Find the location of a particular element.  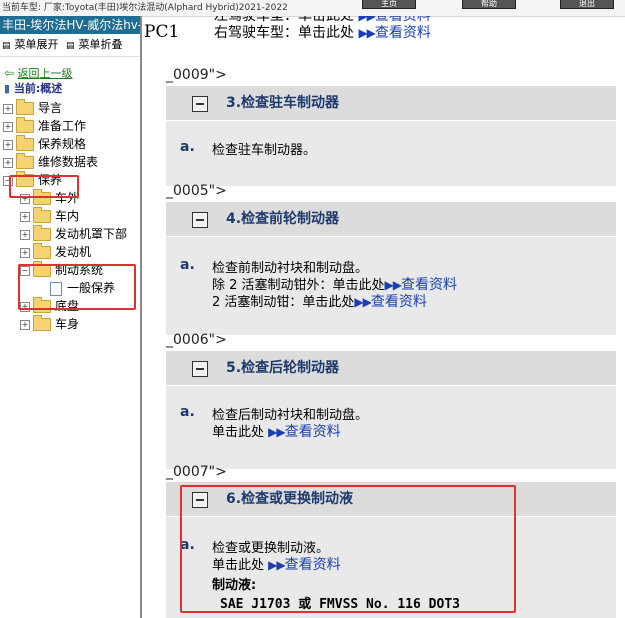

section-tag: _0006"> is located at coordinates (196, 340).